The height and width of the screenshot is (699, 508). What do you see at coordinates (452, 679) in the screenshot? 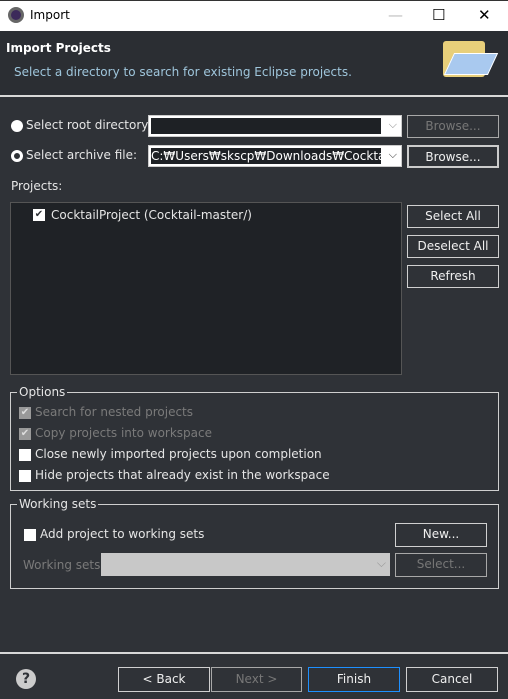
I see `cancel-button: Cancel` at bounding box center [452, 679].